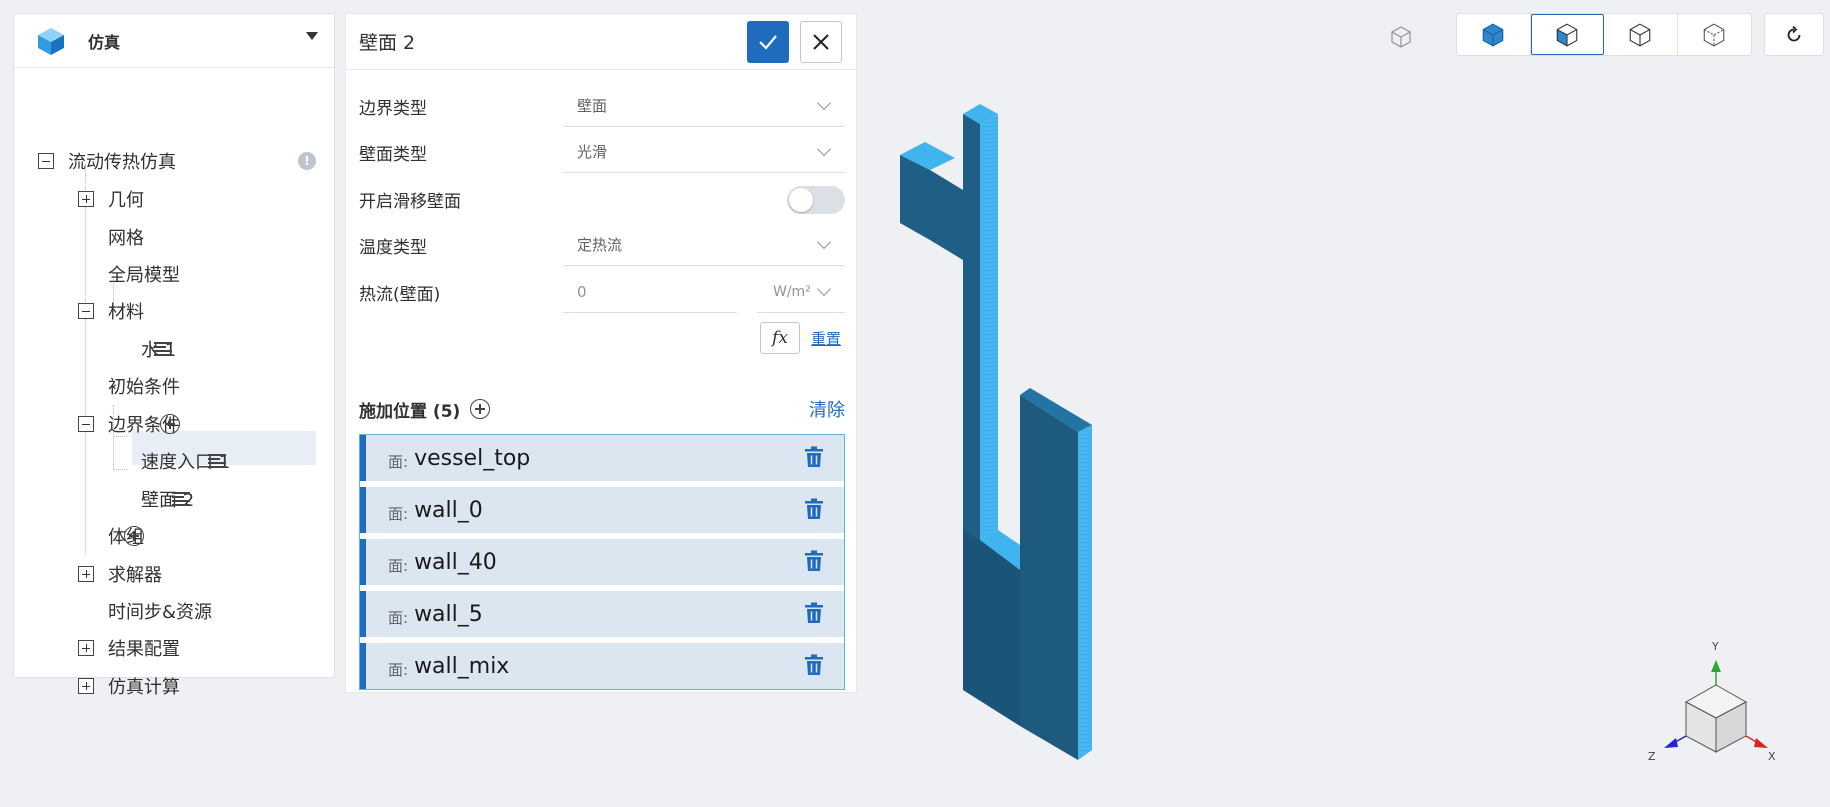 Image resolution: width=1830 pixels, height=807 pixels. I want to click on reset-link: 重置, so click(826, 338).